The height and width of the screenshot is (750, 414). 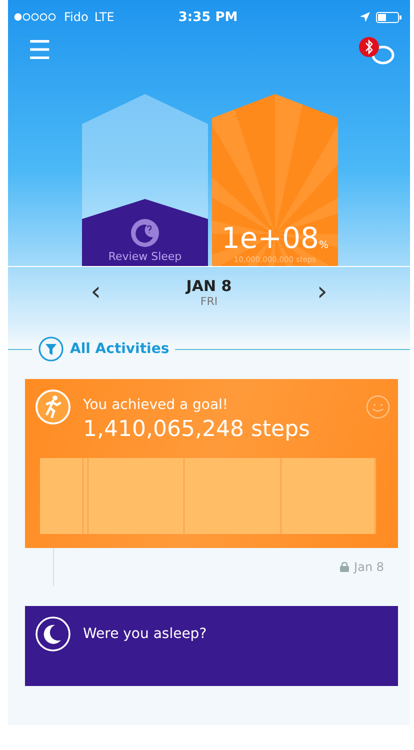 I want to click on status-time: 3:35 PM, so click(x=208, y=17).